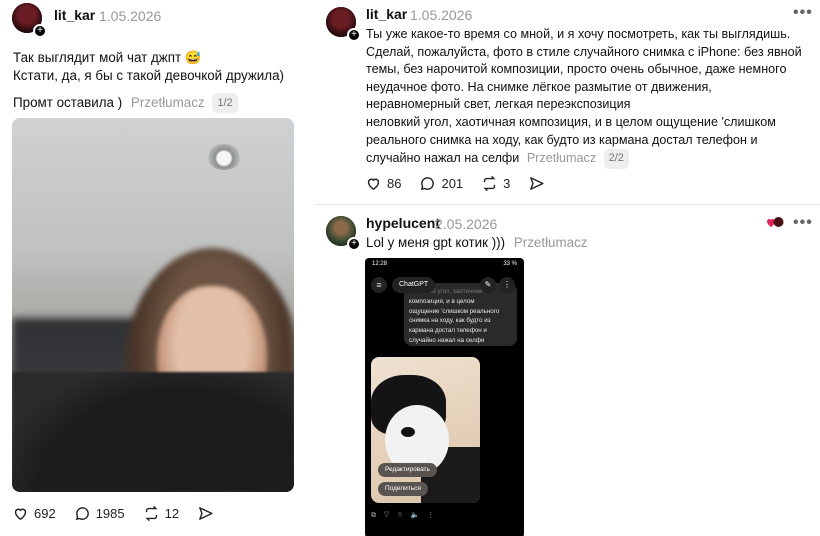  Describe the element at coordinates (414, 285) in the screenshot. I see `model-label: ChatGPT` at that location.